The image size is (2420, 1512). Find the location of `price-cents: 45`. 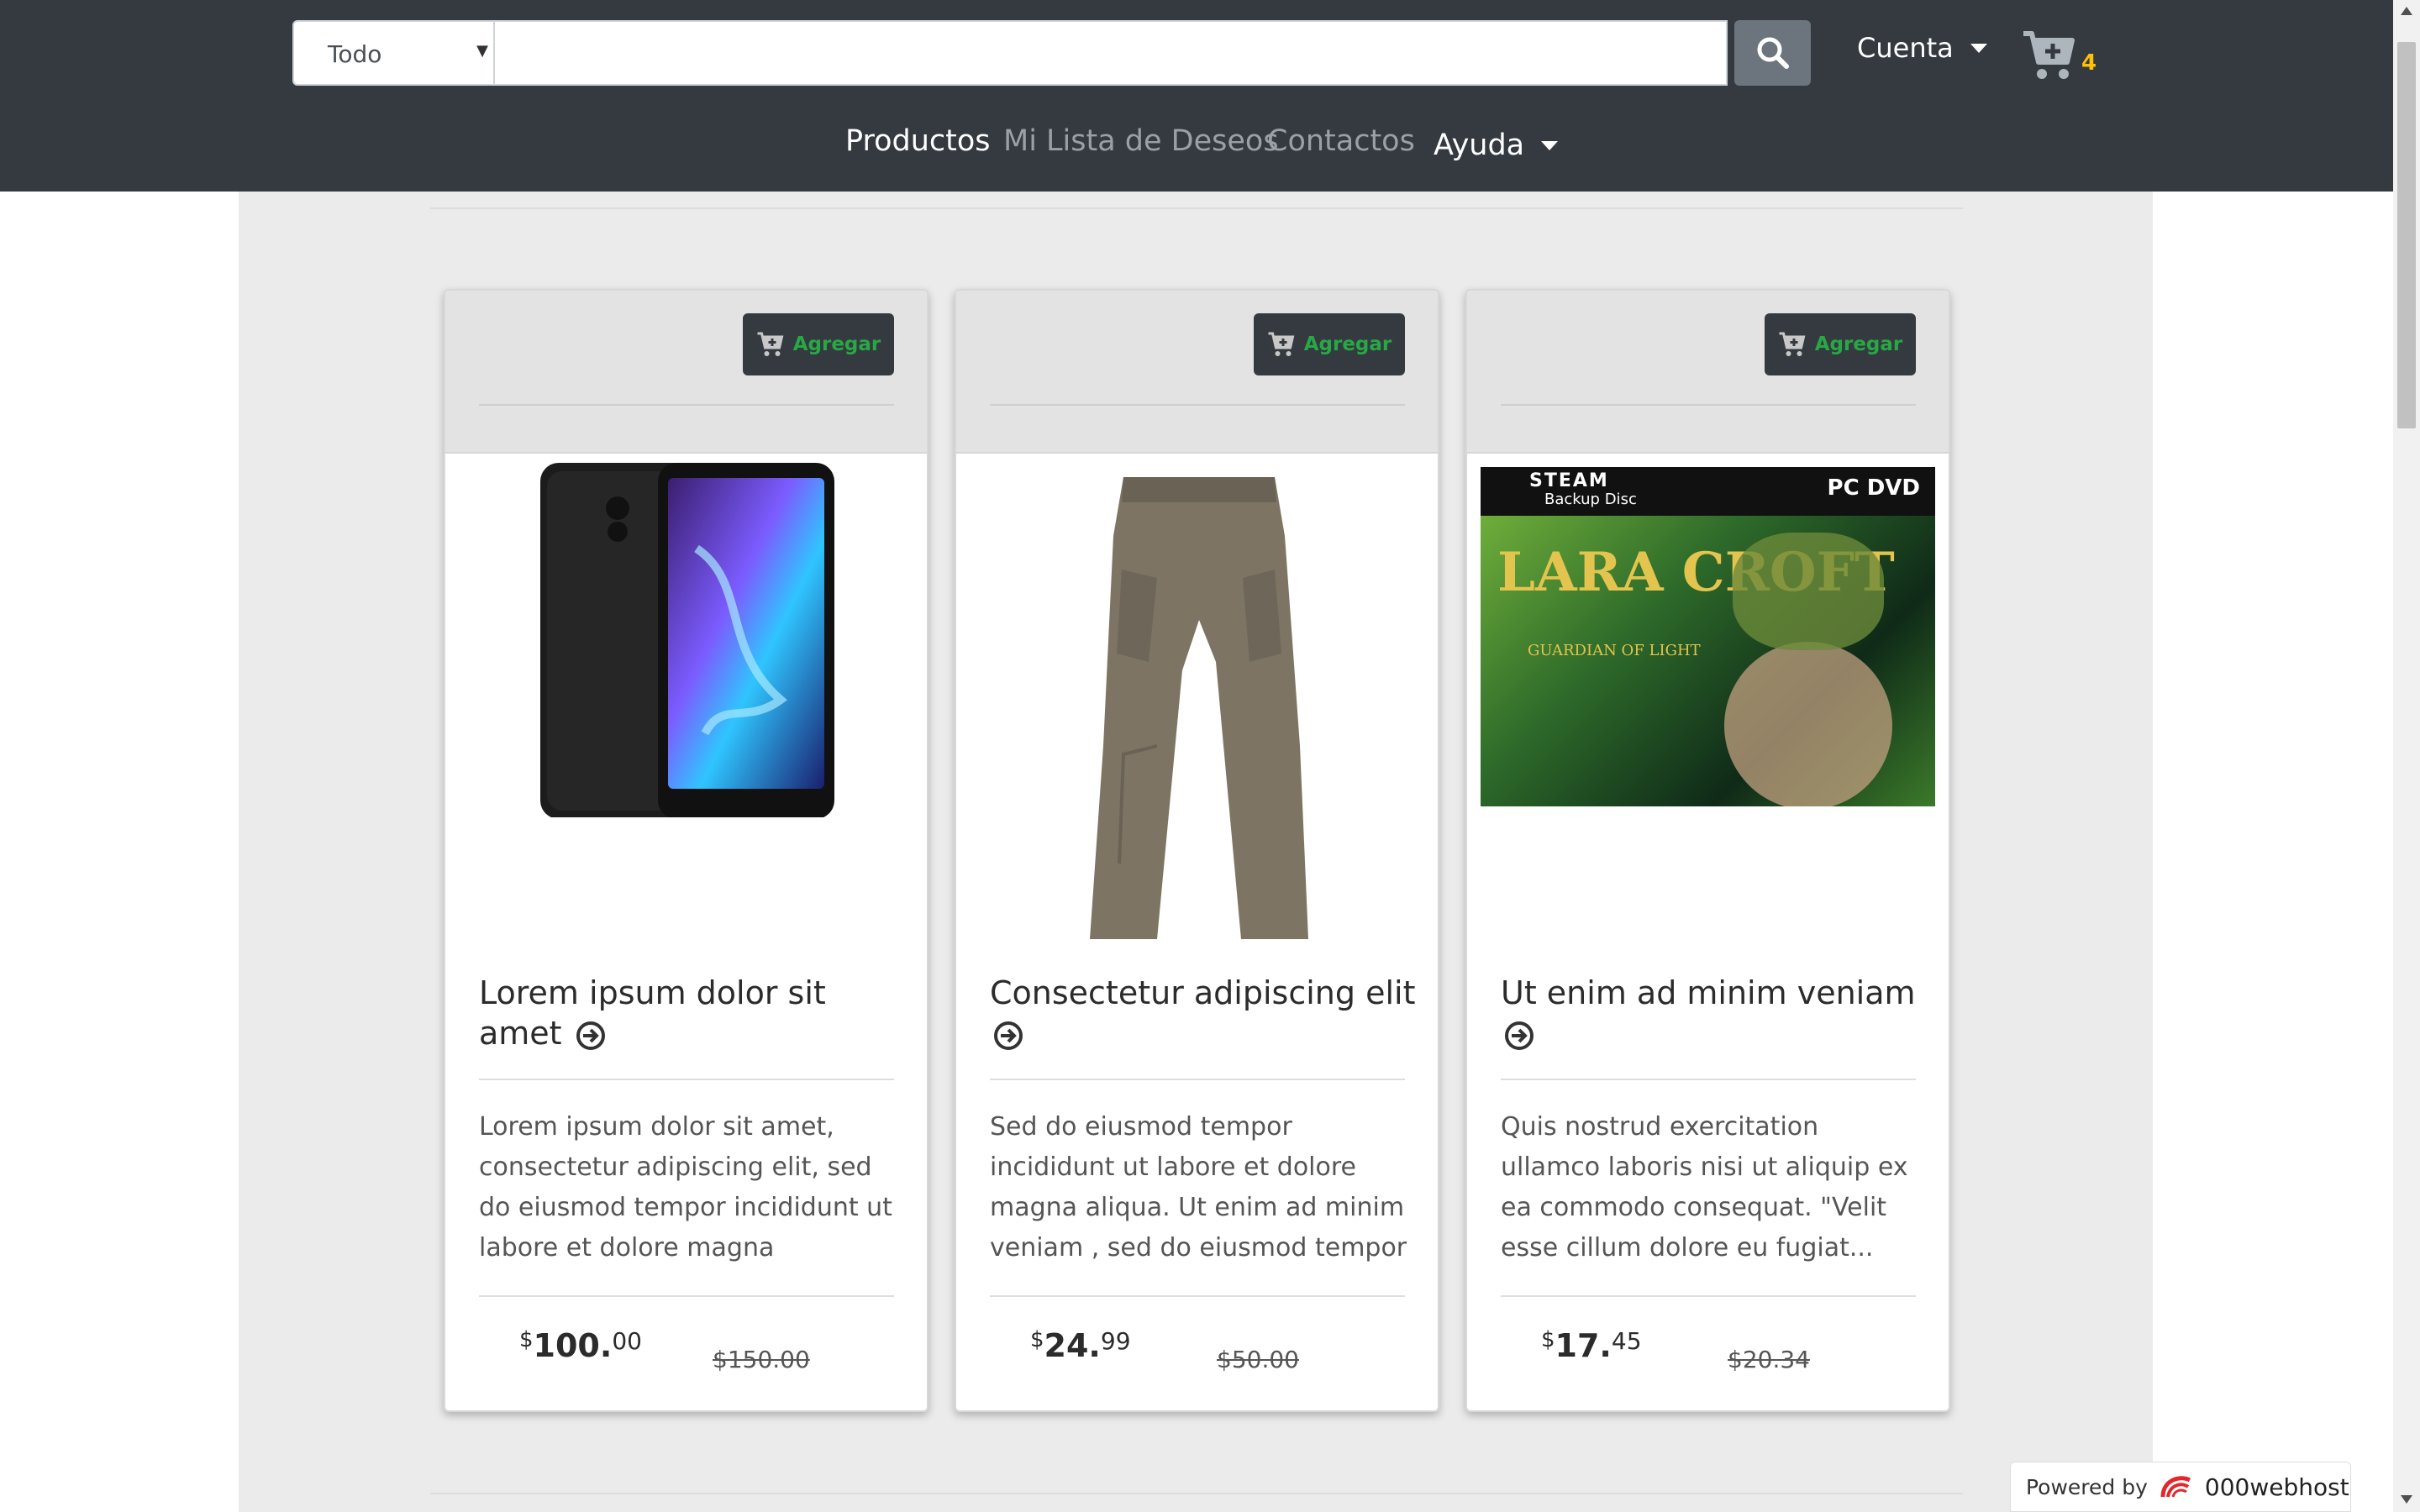

price-cents: 45 is located at coordinates (1626, 1341).